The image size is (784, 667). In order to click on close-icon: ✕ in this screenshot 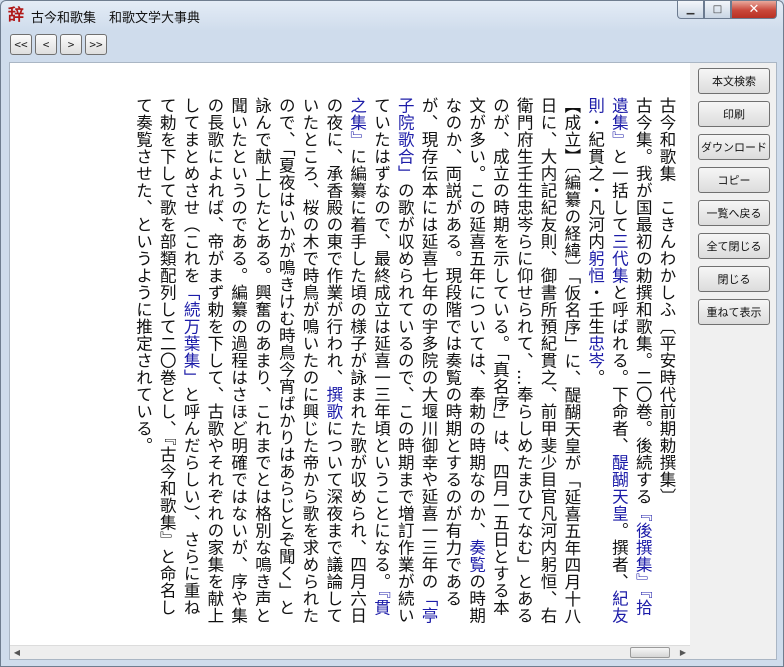, I will do `click(754, 9)`.